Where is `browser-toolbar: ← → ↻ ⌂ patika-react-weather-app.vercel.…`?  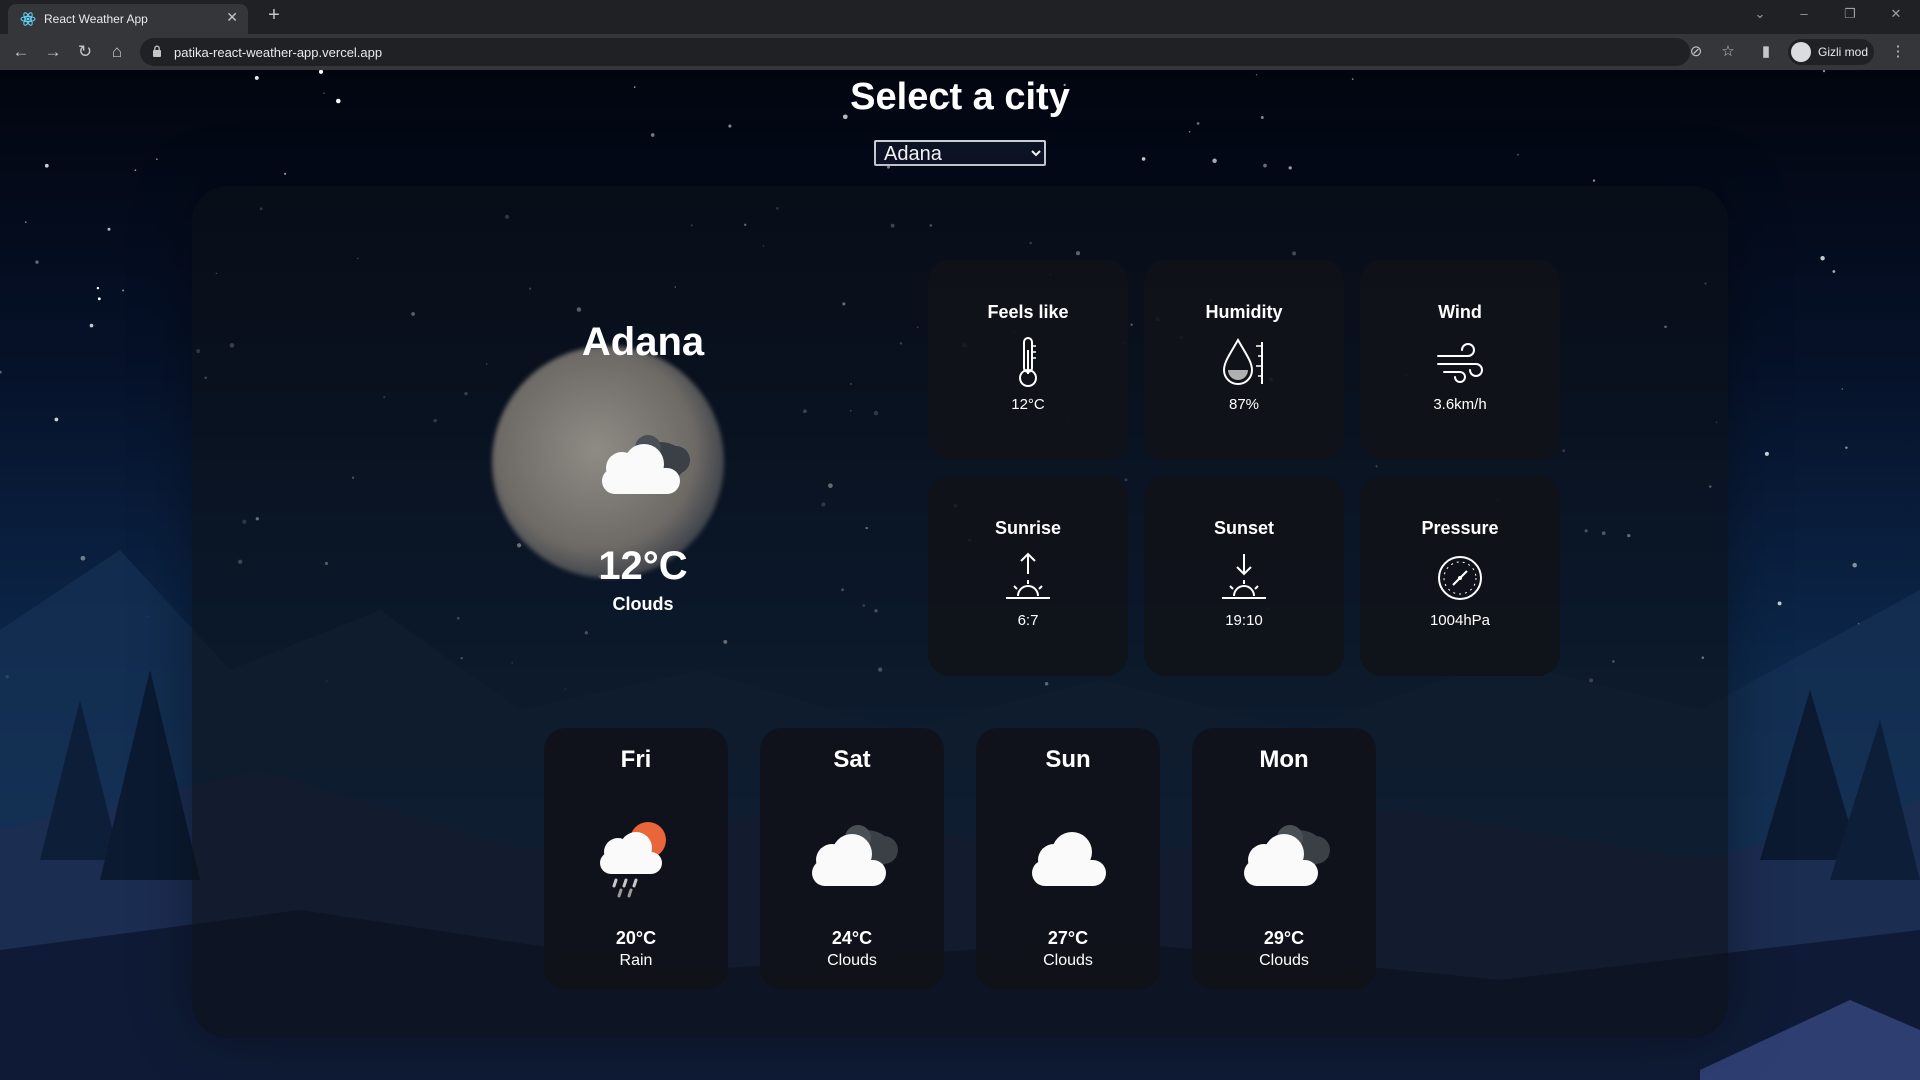 browser-toolbar: ← → ↻ ⌂ patika-react-weather-app.vercel.… is located at coordinates (960, 52).